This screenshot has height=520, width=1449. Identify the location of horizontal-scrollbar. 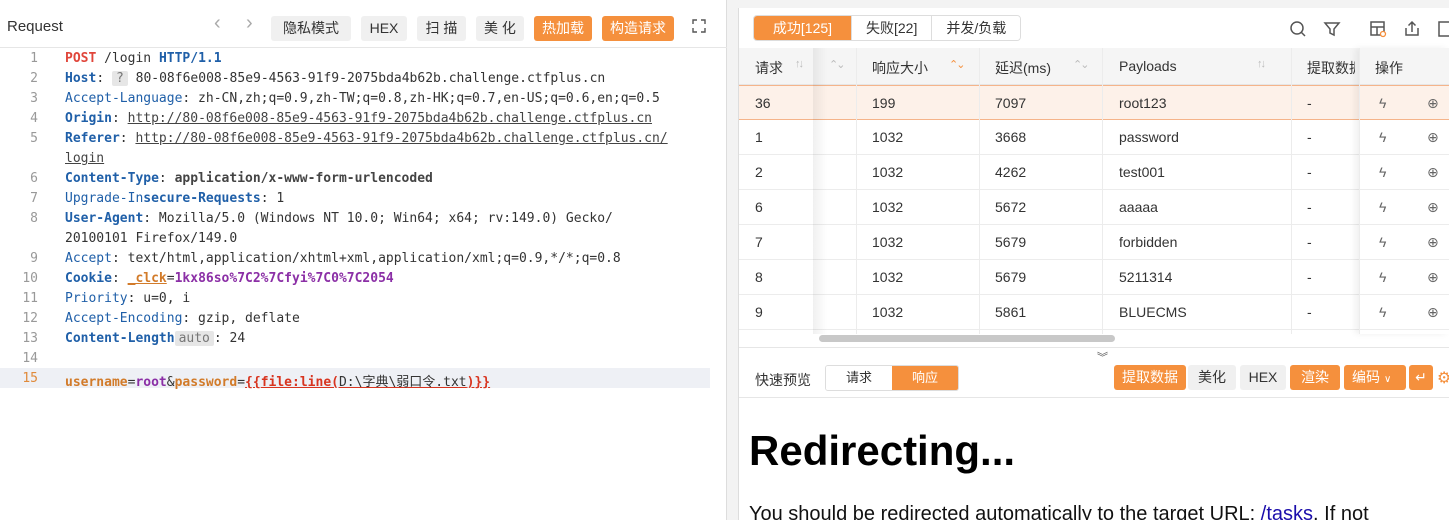
(967, 338).